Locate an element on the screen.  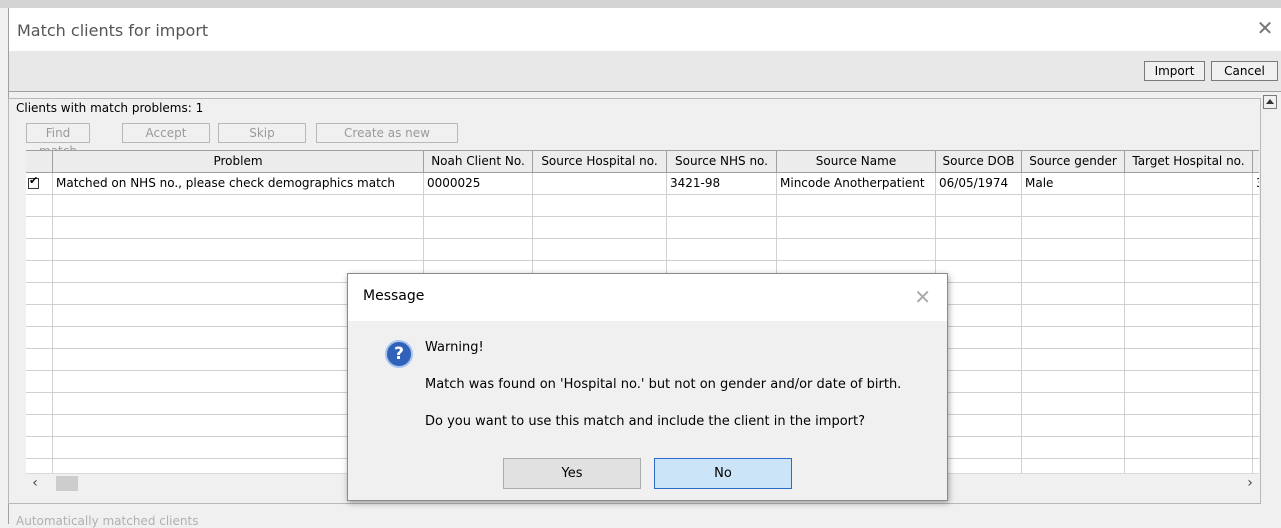
cell-t: 3 is located at coordinates (1256, 183).